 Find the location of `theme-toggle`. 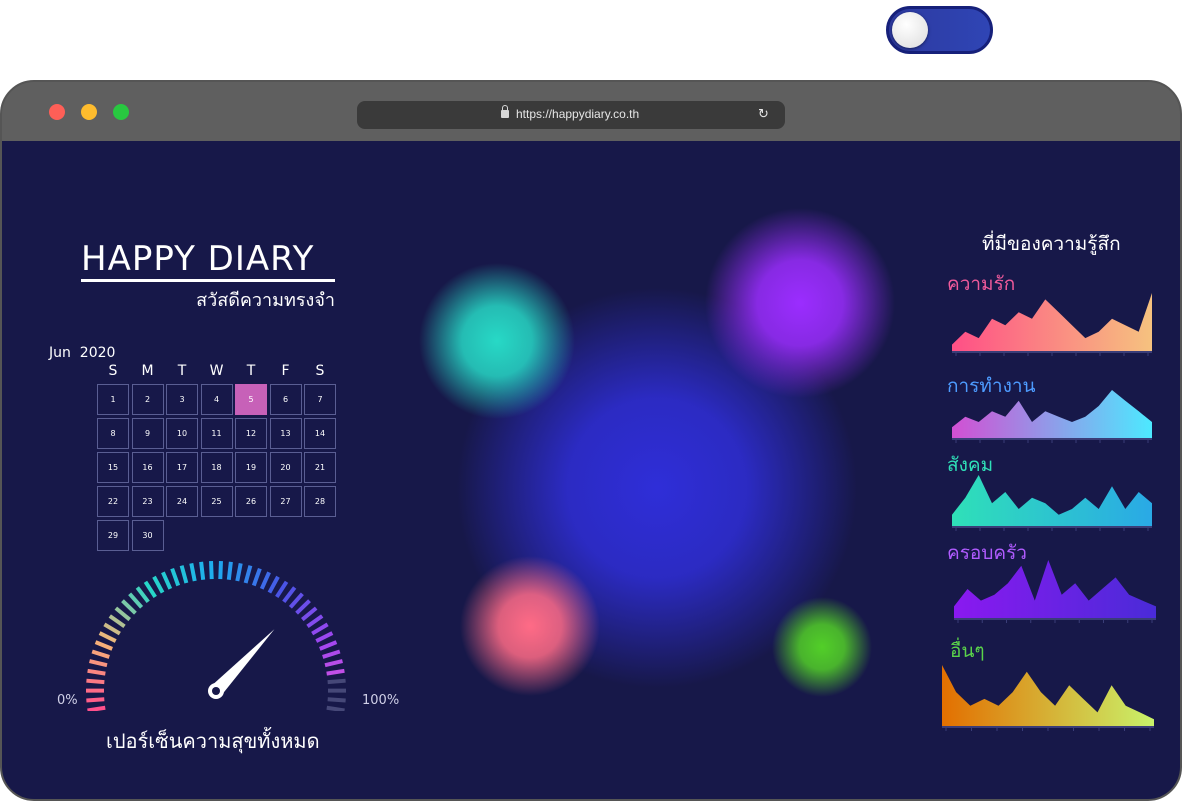

theme-toggle is located at coordinates (939, 30).